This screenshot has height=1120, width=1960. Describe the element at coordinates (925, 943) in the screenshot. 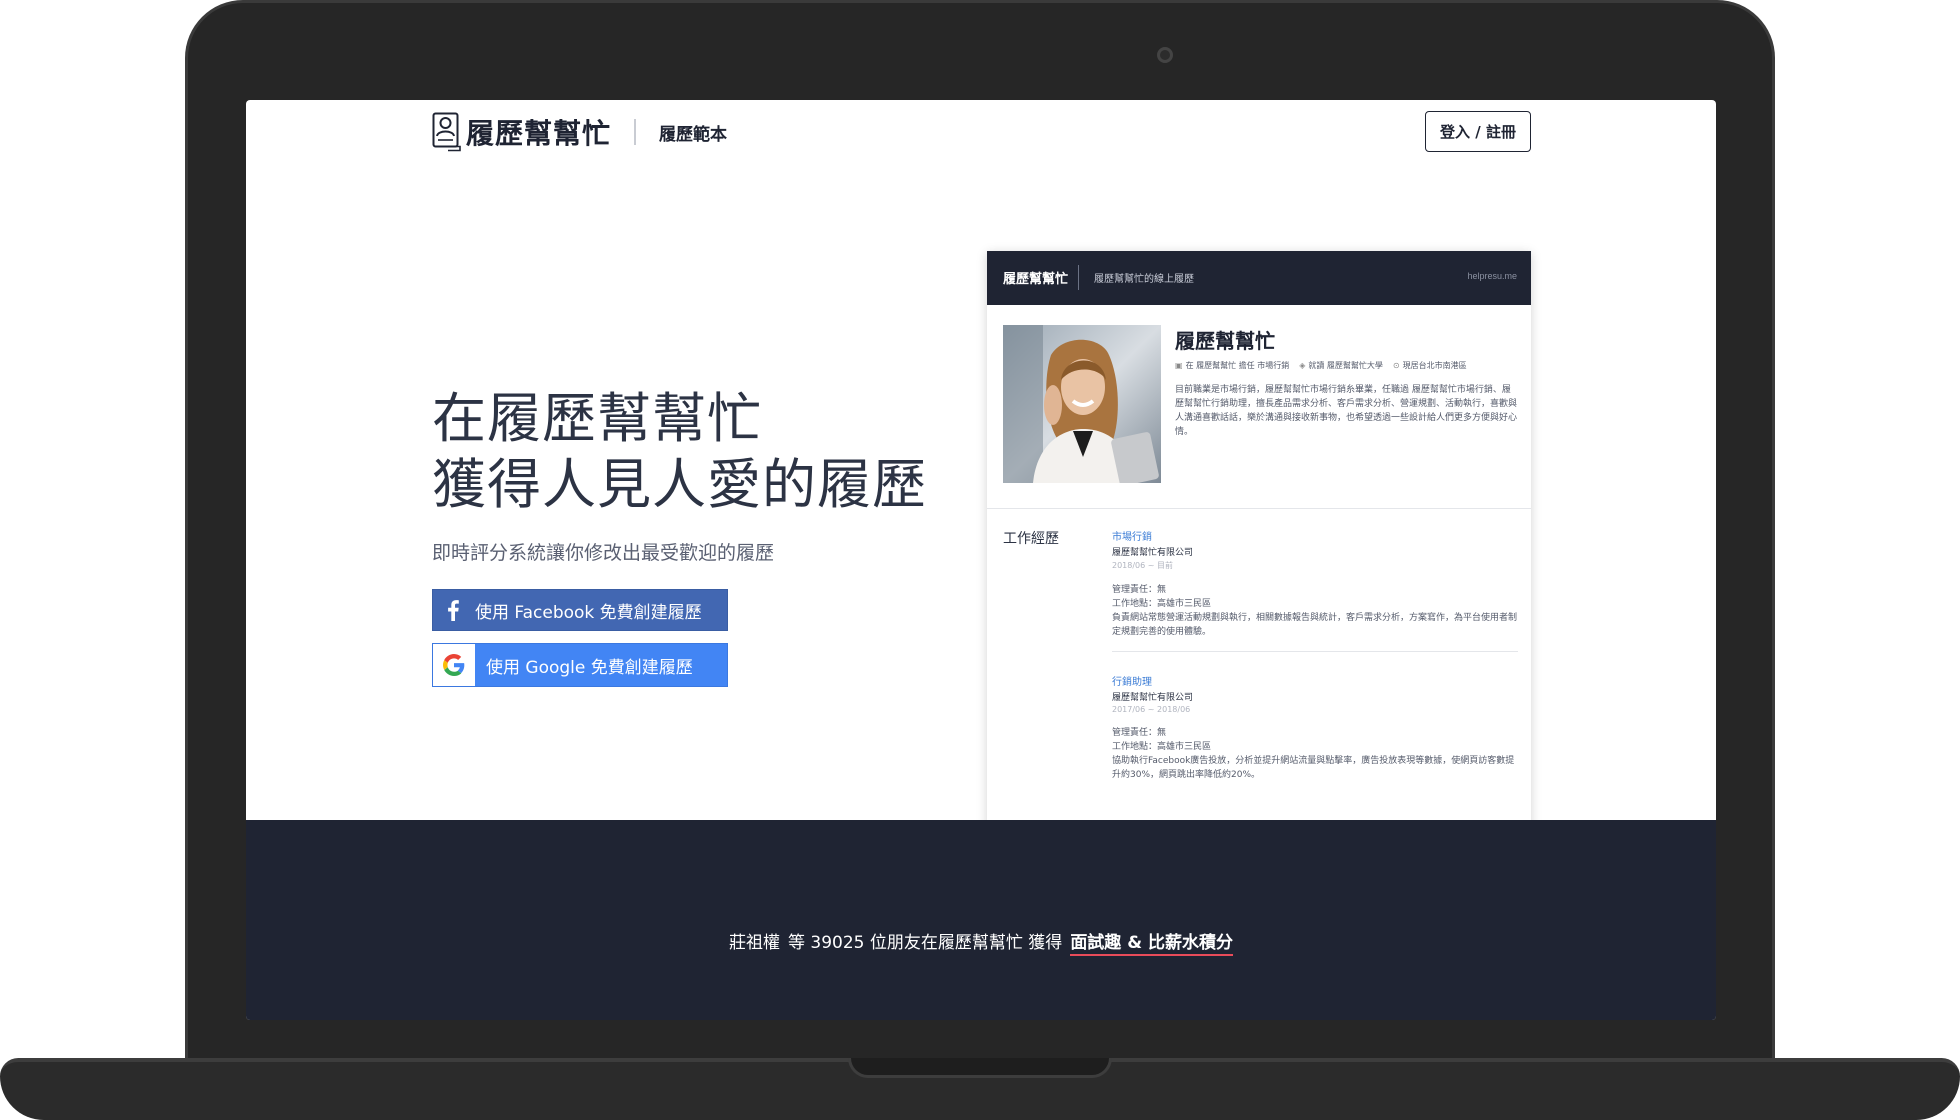

I see `footer-text-mid: 等 39025 位朋友在履歷幫幫忙 獲得` at that location.